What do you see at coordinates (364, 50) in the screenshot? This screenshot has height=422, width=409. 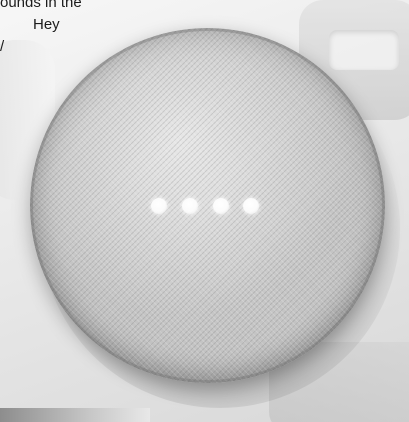 I see `background-device-slot` at bounding box center [364, 50].